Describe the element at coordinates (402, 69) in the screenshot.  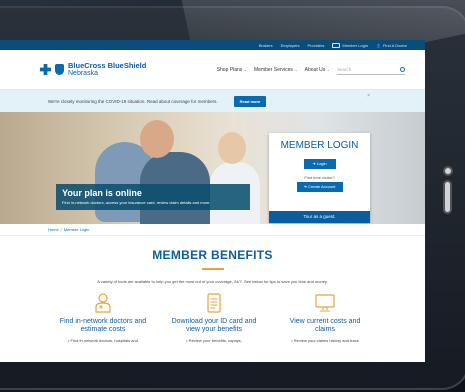
I see `search-icon` at that location.